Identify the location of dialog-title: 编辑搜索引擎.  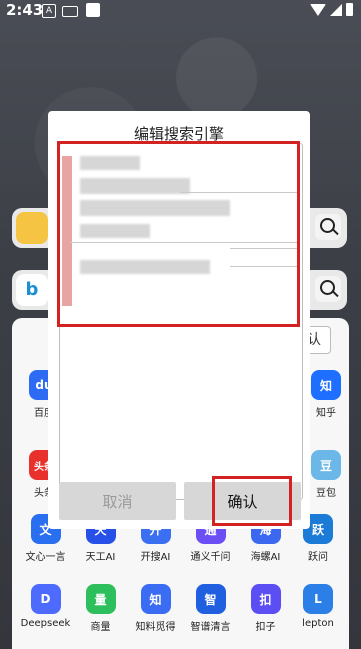
(178, 134).